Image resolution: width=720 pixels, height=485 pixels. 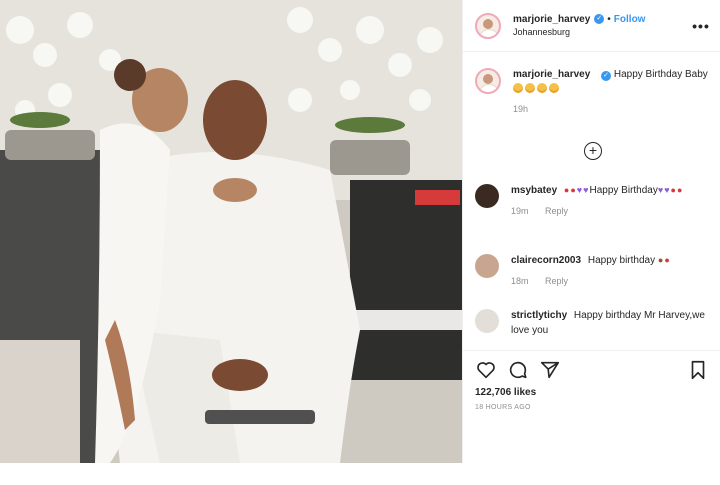 I want to click on post-location: Johannesburg, so click(x=602, y=32).